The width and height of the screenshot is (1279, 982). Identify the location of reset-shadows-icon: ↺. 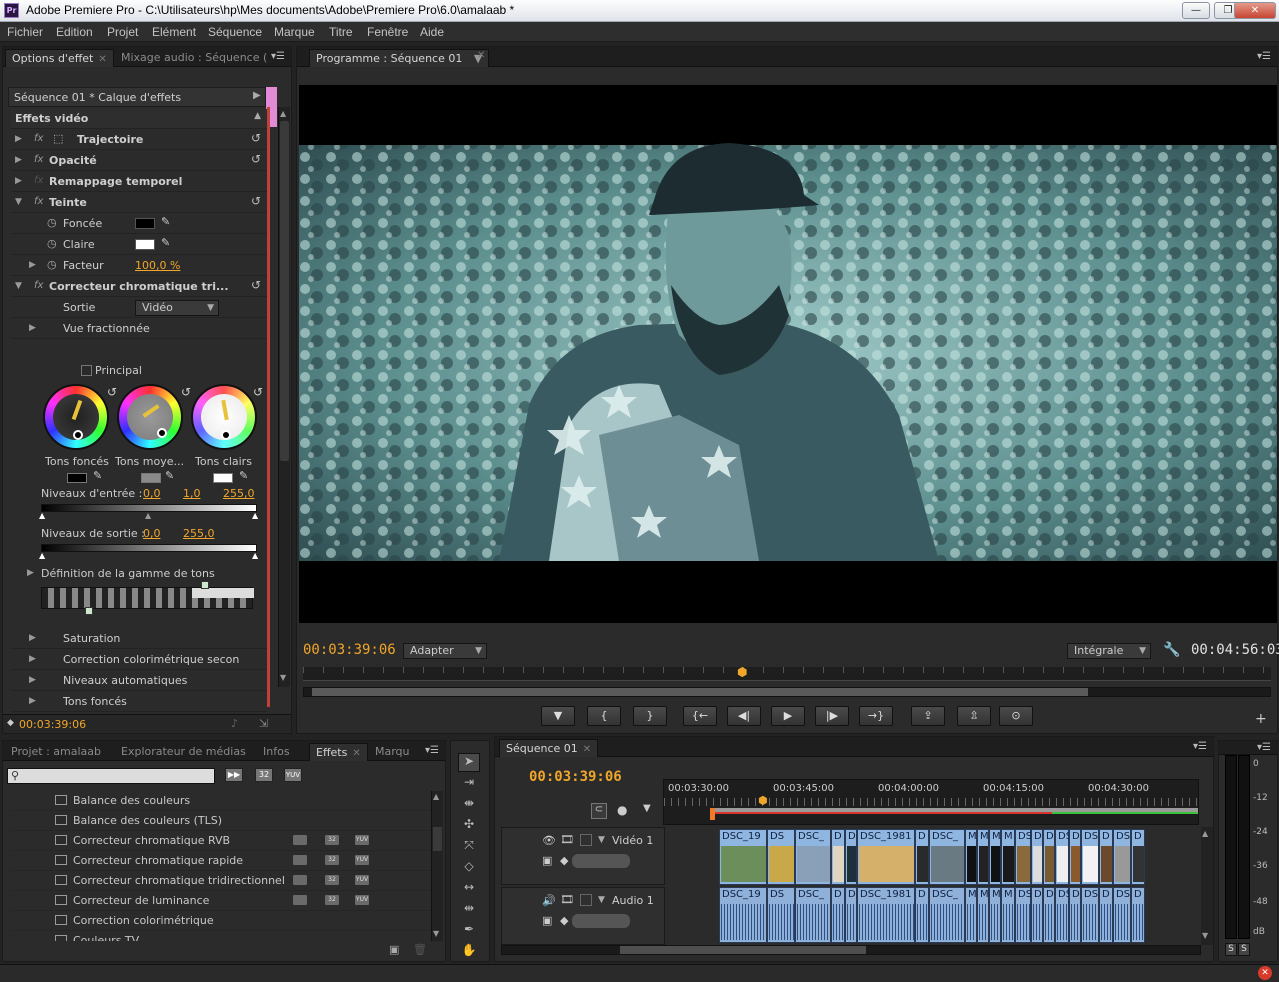
(112, 392).